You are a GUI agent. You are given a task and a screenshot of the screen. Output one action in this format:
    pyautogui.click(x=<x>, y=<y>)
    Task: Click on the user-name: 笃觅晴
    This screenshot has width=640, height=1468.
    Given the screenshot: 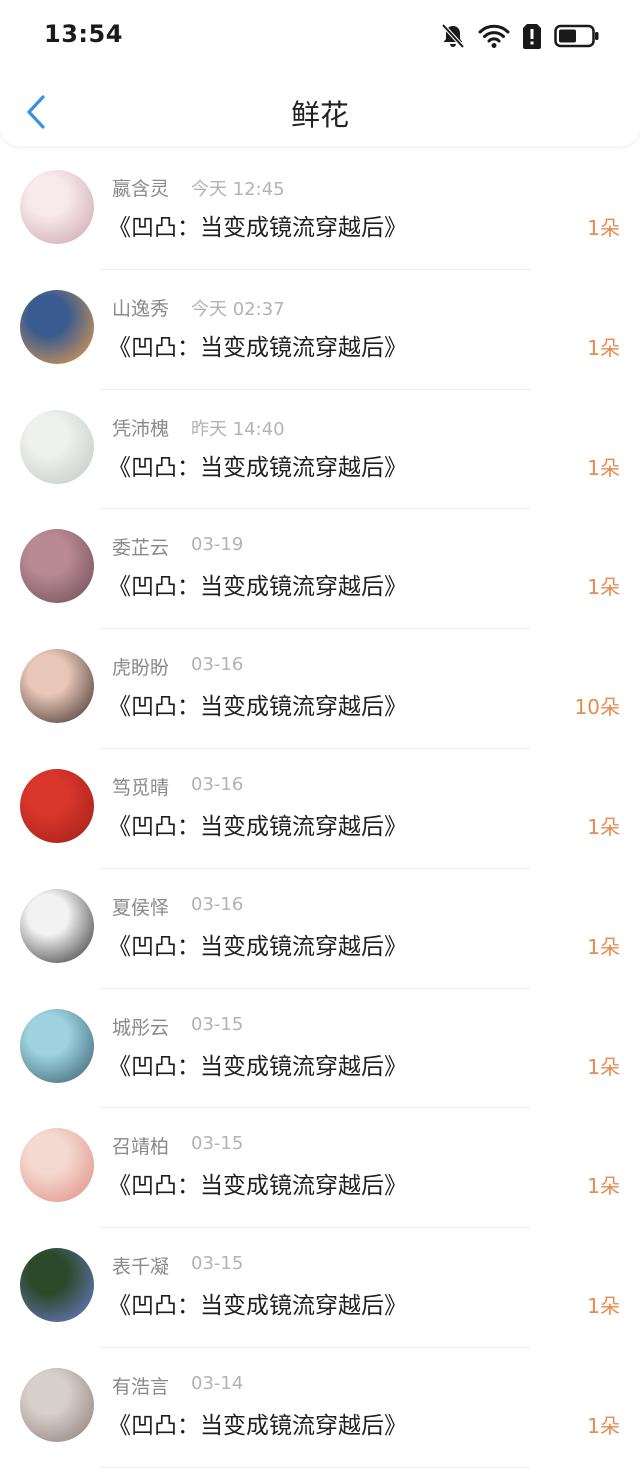 What is the action you would take?
    pyautogui.click(x=140, y=786)
    